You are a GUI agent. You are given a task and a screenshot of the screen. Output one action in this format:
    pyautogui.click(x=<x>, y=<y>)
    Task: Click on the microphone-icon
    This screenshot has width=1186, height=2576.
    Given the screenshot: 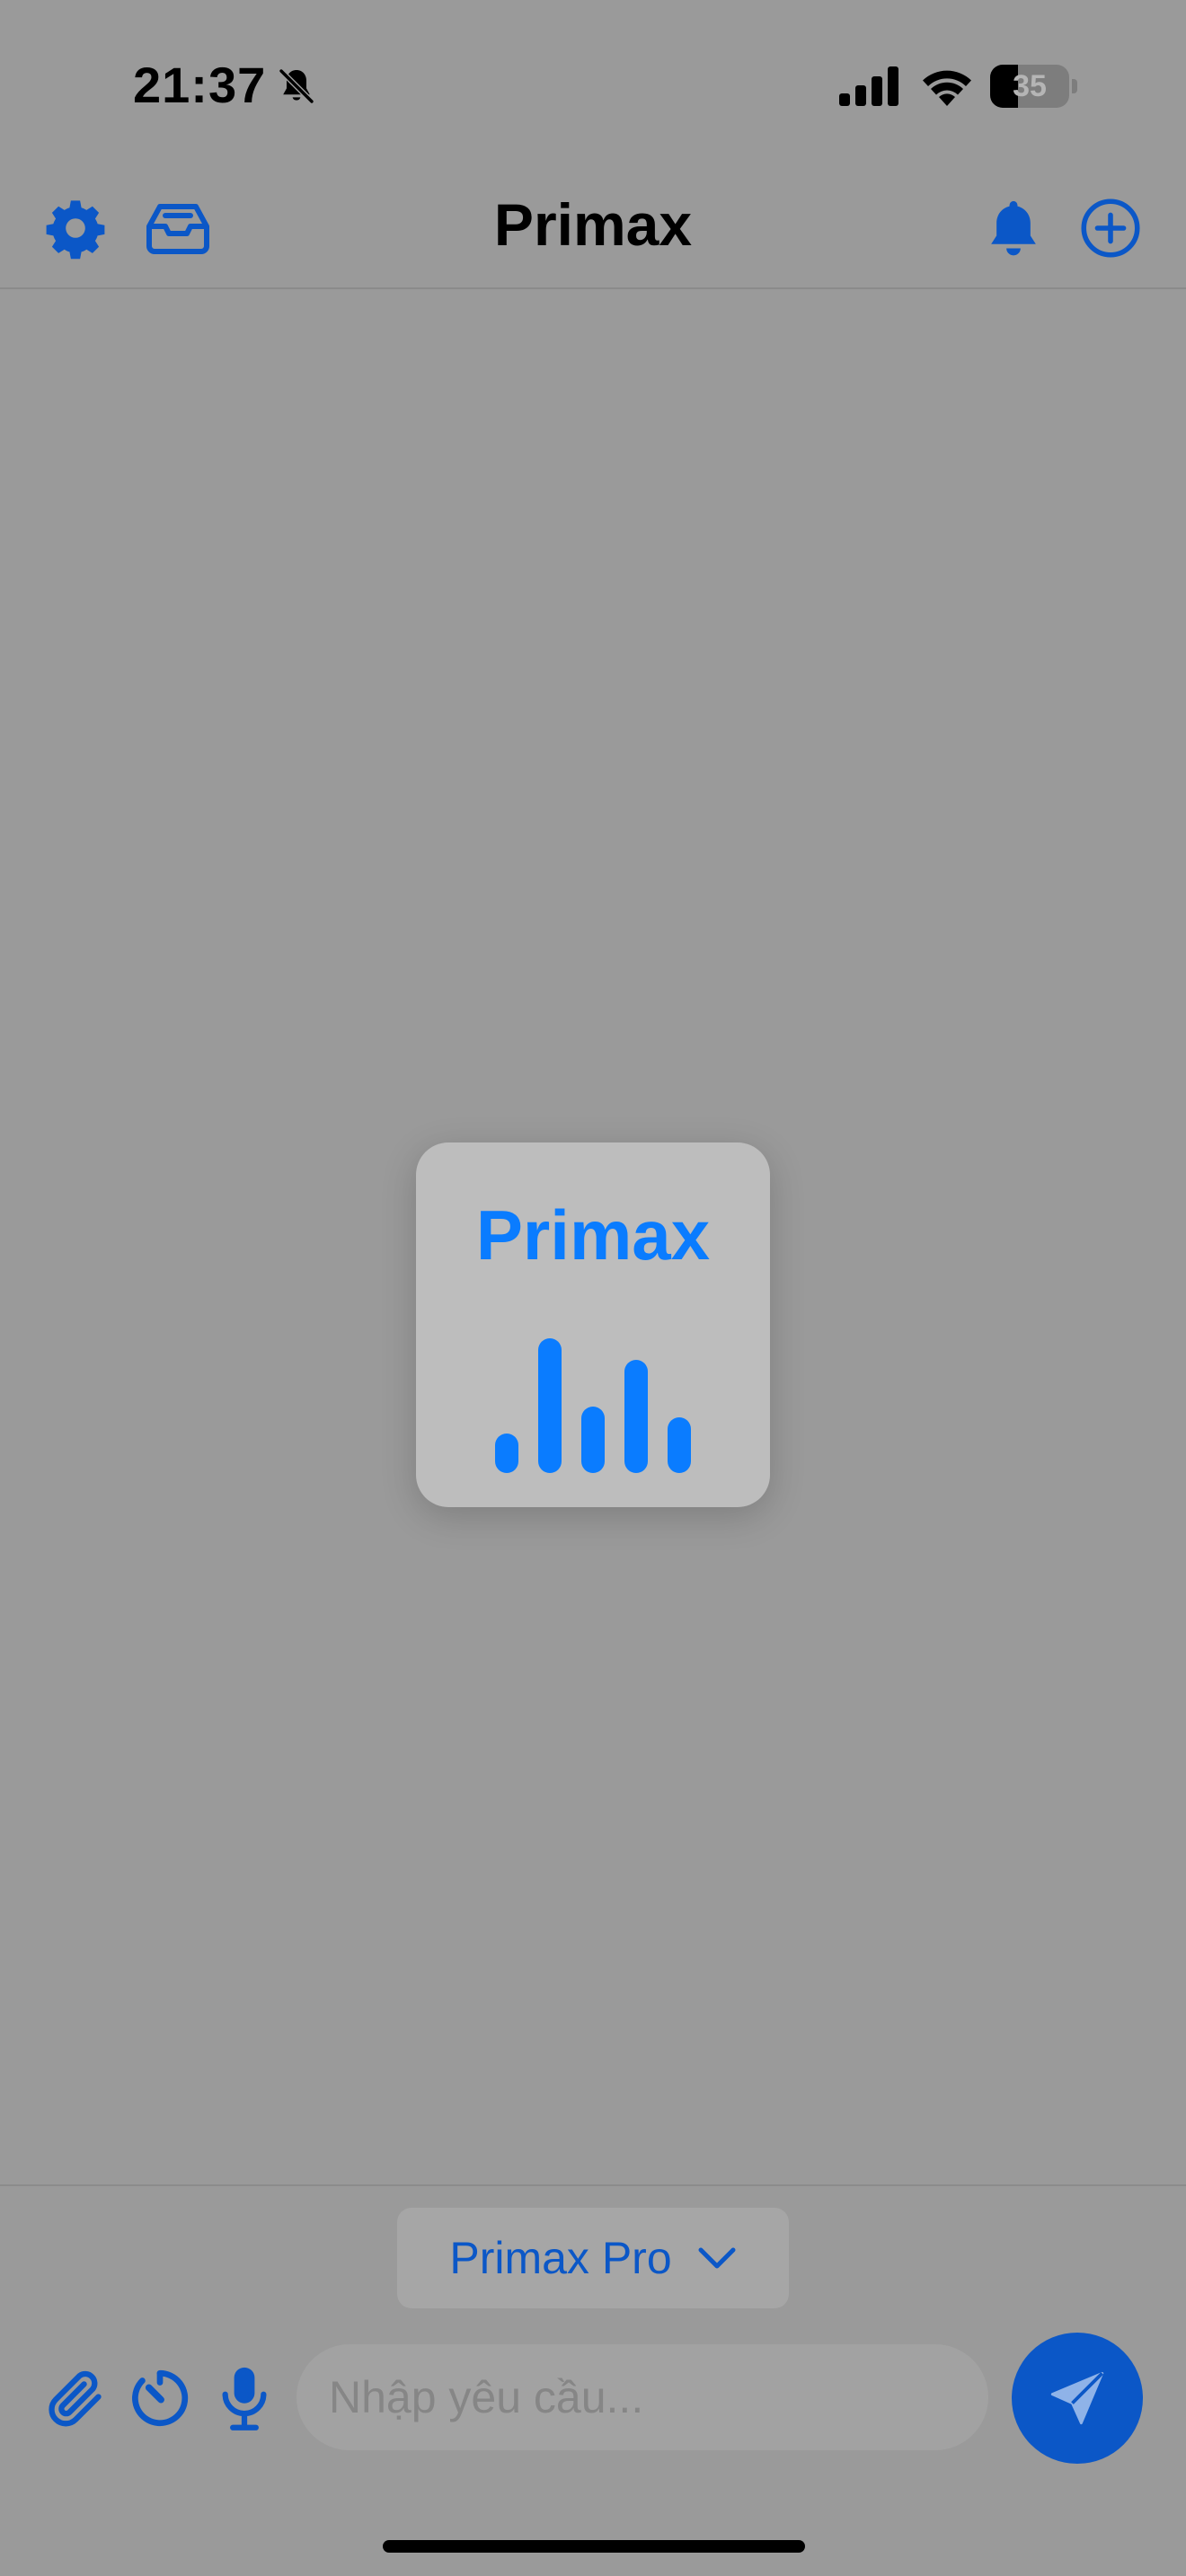 What is the action you would take?
    pyautogui.click(x=244, y=2398)
    